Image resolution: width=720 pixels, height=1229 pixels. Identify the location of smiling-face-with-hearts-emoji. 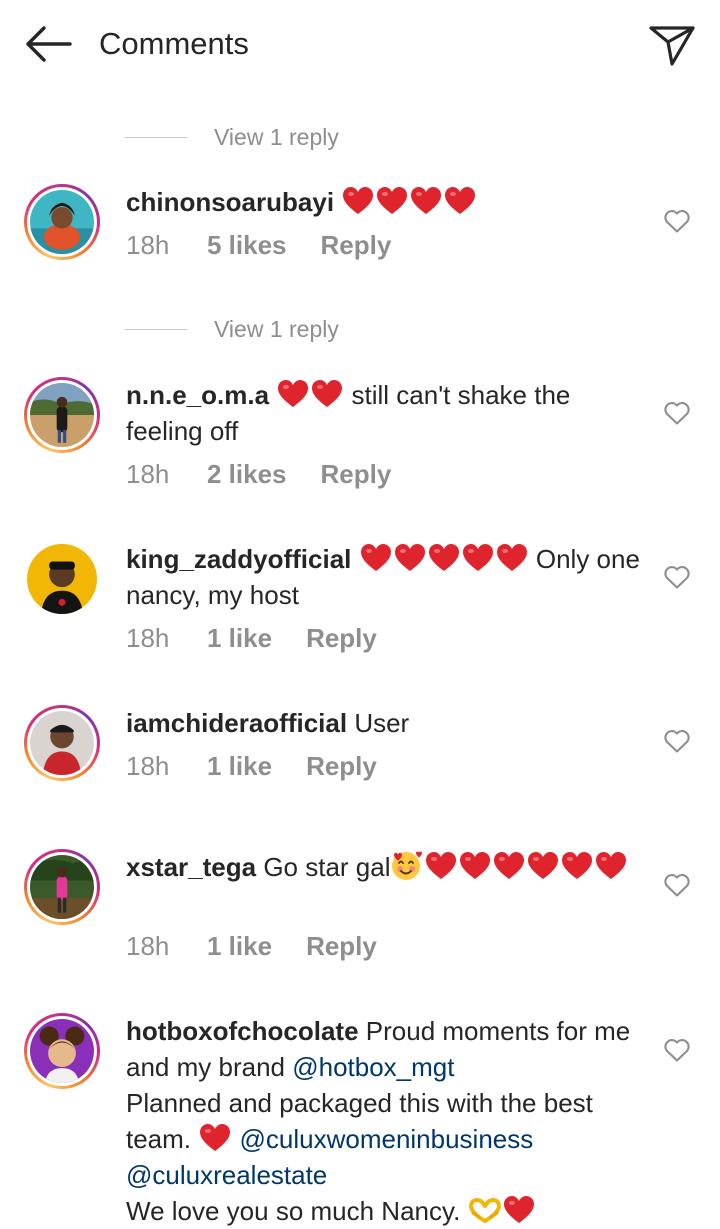
(407, 865).